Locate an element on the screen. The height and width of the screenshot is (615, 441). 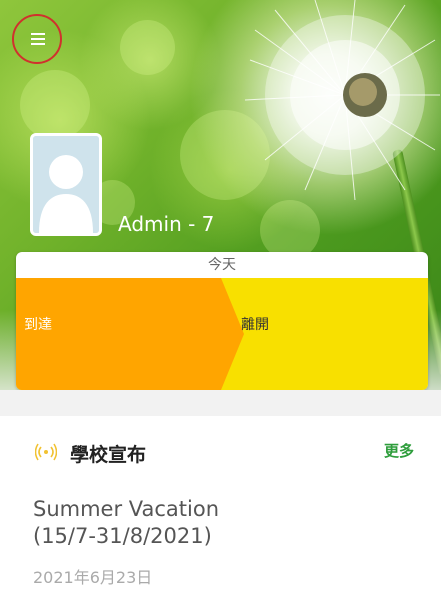
arrive-label: 到達 is located at coordinates (38, 325).